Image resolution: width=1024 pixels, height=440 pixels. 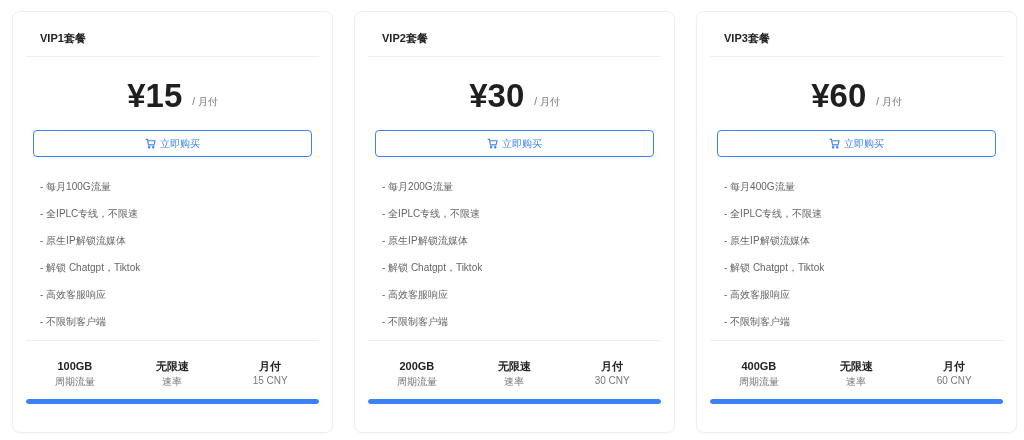 I want to click on plan-title: VIP2套餐, so click(x=405, y=38).